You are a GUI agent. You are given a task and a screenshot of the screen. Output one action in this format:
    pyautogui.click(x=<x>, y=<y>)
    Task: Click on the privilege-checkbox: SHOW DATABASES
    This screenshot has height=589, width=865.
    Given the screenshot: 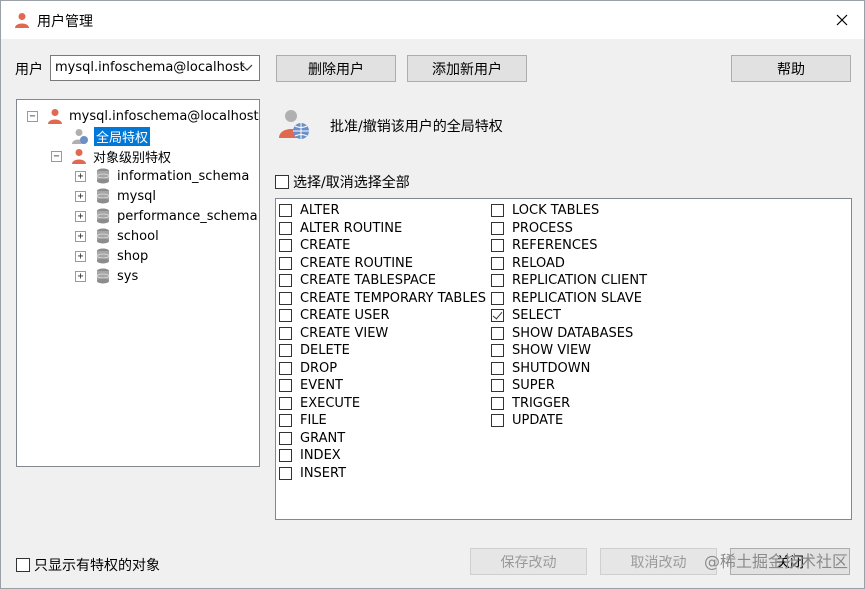 What is the action you would take?
    pyautogui.click(x=562, y=333)
    